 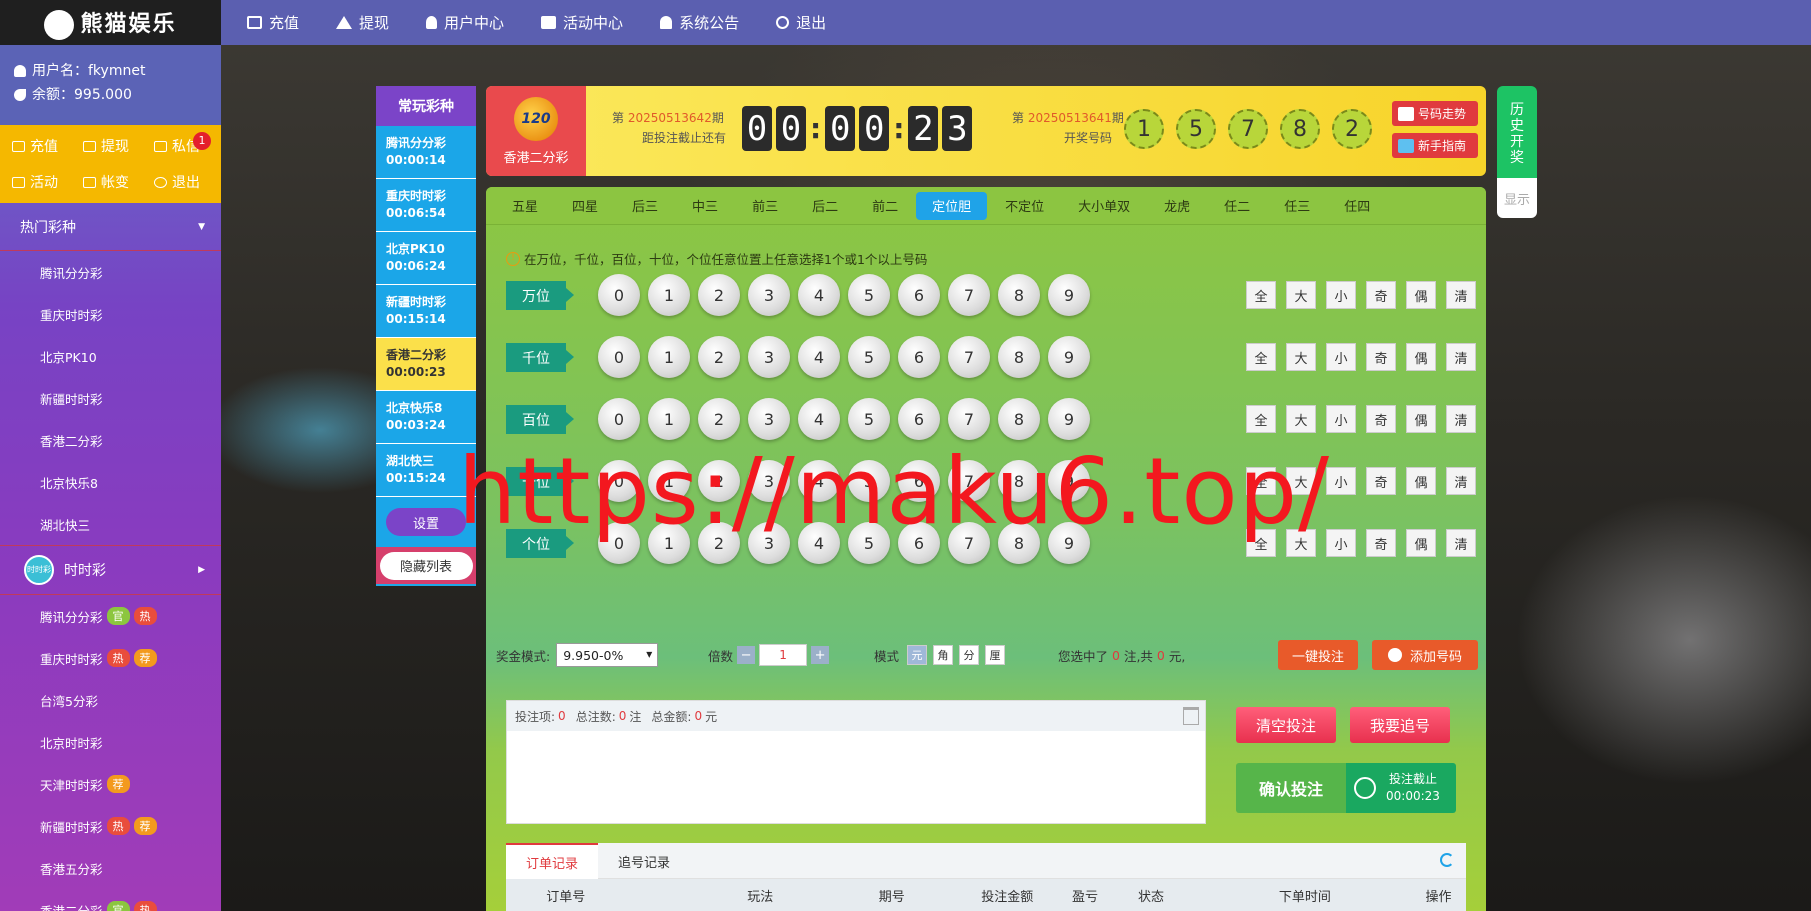 What do you see at coordinates (917, 655) in the screenshot?
I see `mode-yuan: 元` at bounding box center [917, 655].